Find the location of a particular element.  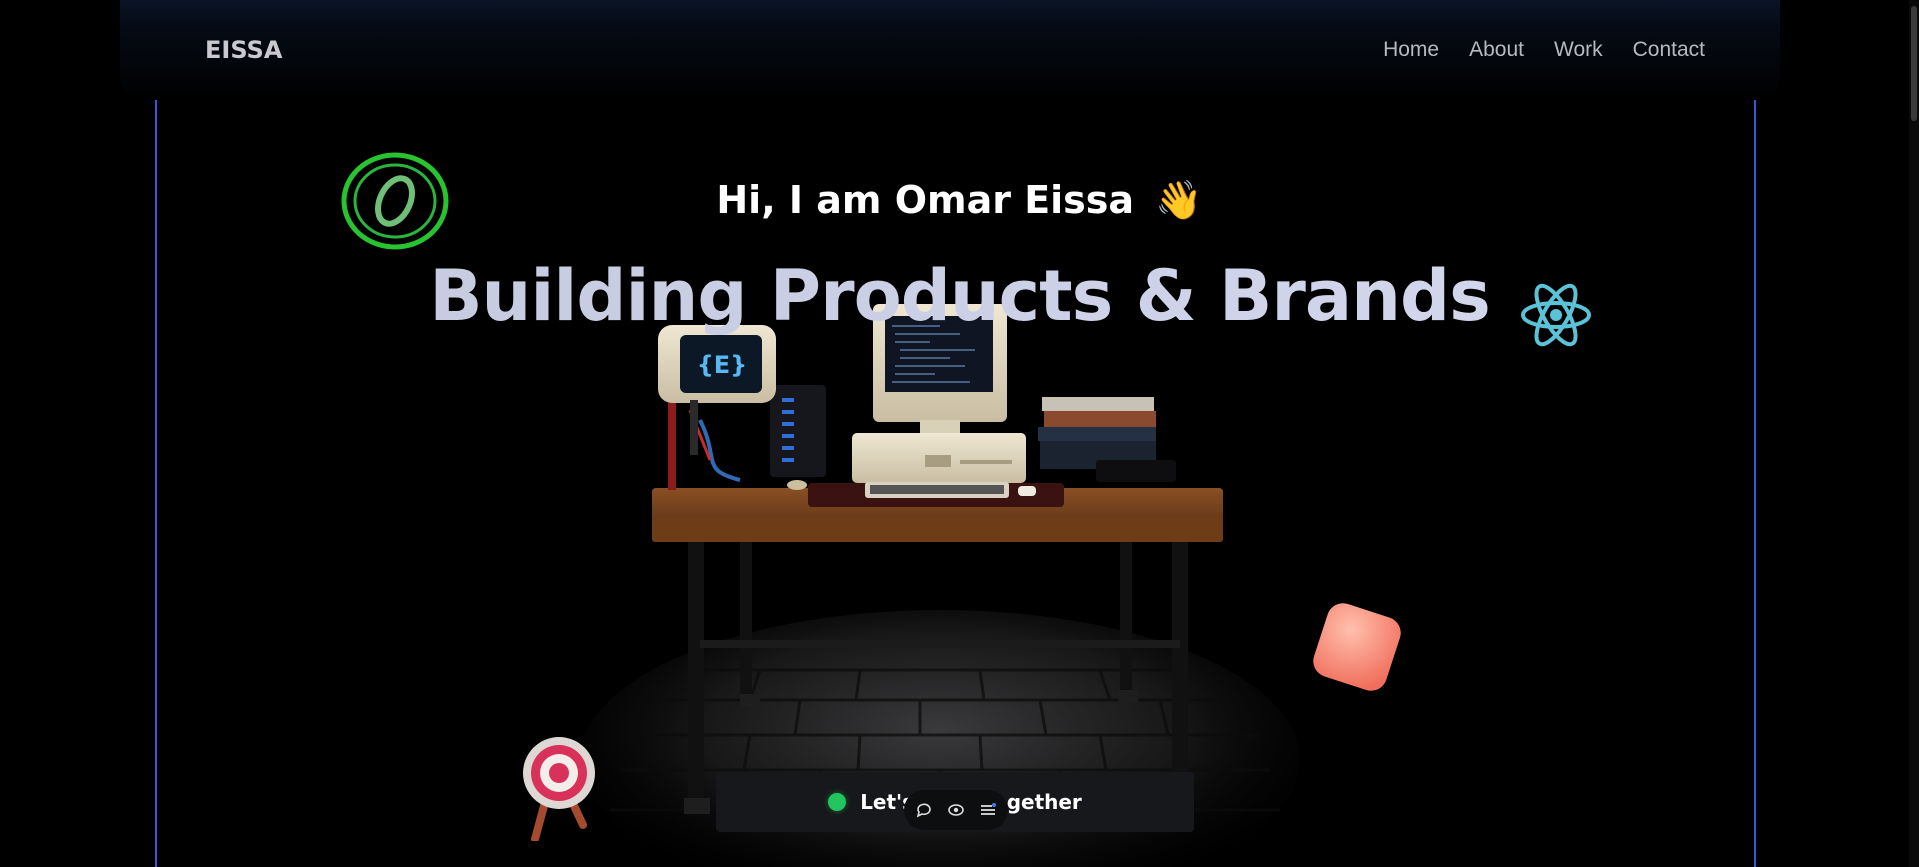

top-nav: EISSA Home About Work Contact is located at coordinates (955, 50).